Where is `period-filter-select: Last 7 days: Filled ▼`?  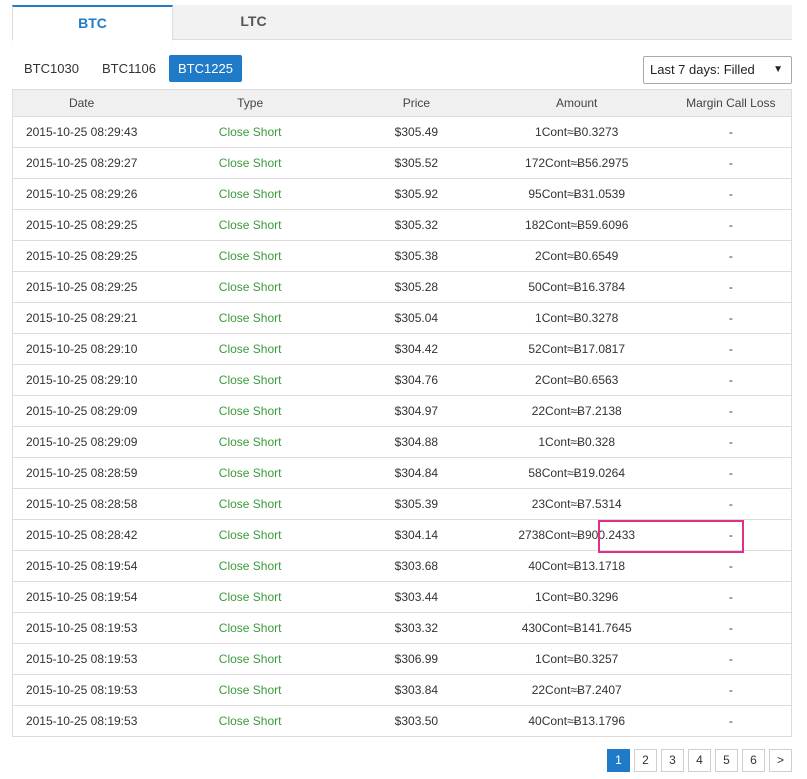 period-filter-select: Last 7 days: Filled ▼ is located at coordinates (717, 70).